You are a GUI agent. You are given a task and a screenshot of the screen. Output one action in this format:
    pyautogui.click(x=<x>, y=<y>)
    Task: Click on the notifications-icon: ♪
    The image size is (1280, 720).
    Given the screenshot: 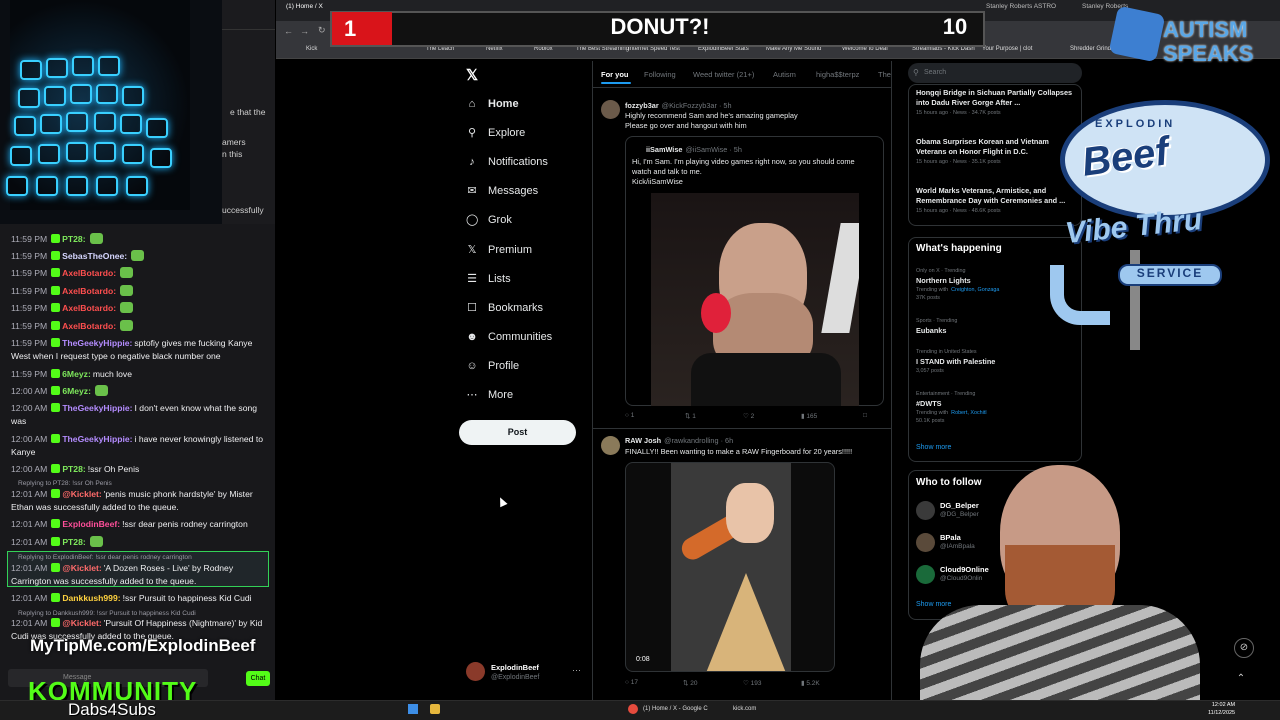 What is the action you would take?
    pyautogui.click(x=472, y=162)
    